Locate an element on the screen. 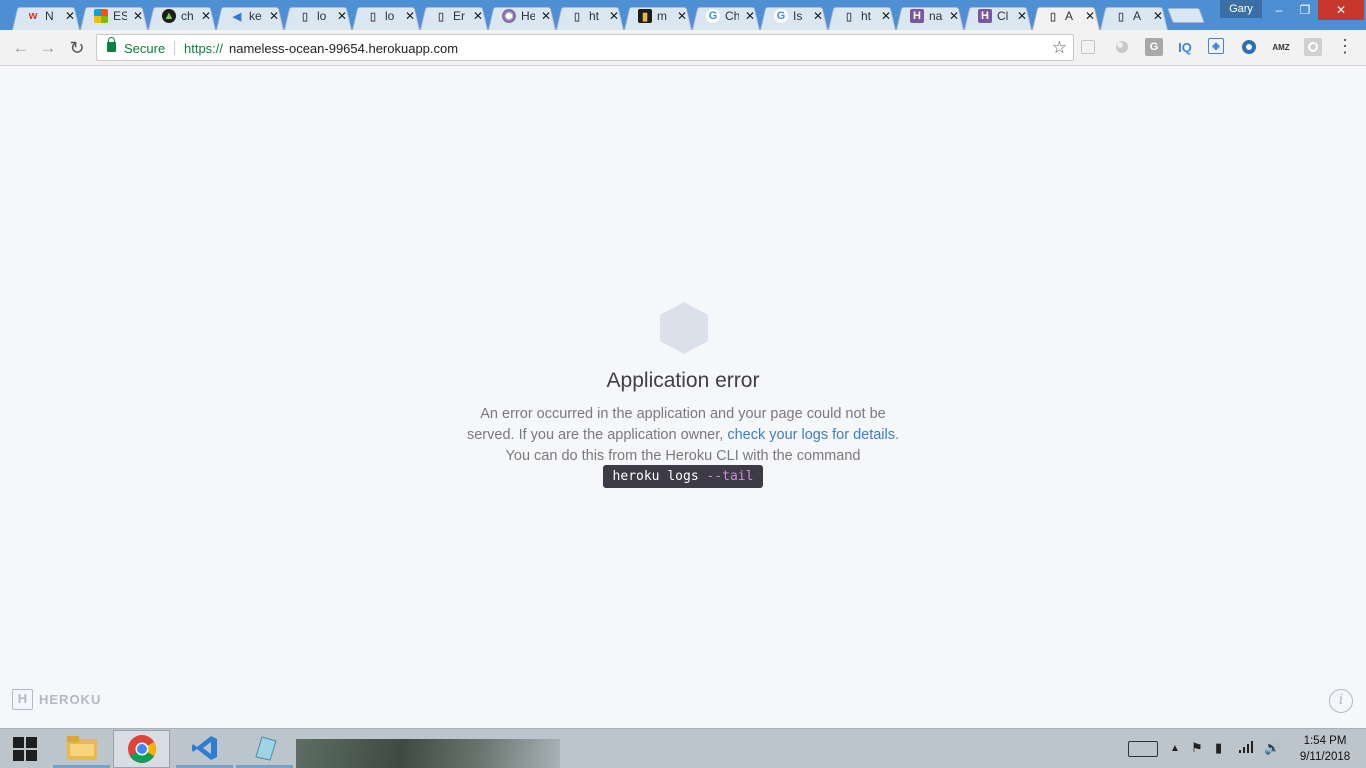 This screenshot has width=1366, height=768. tab-title: ES is located at coordinates (120, 16).